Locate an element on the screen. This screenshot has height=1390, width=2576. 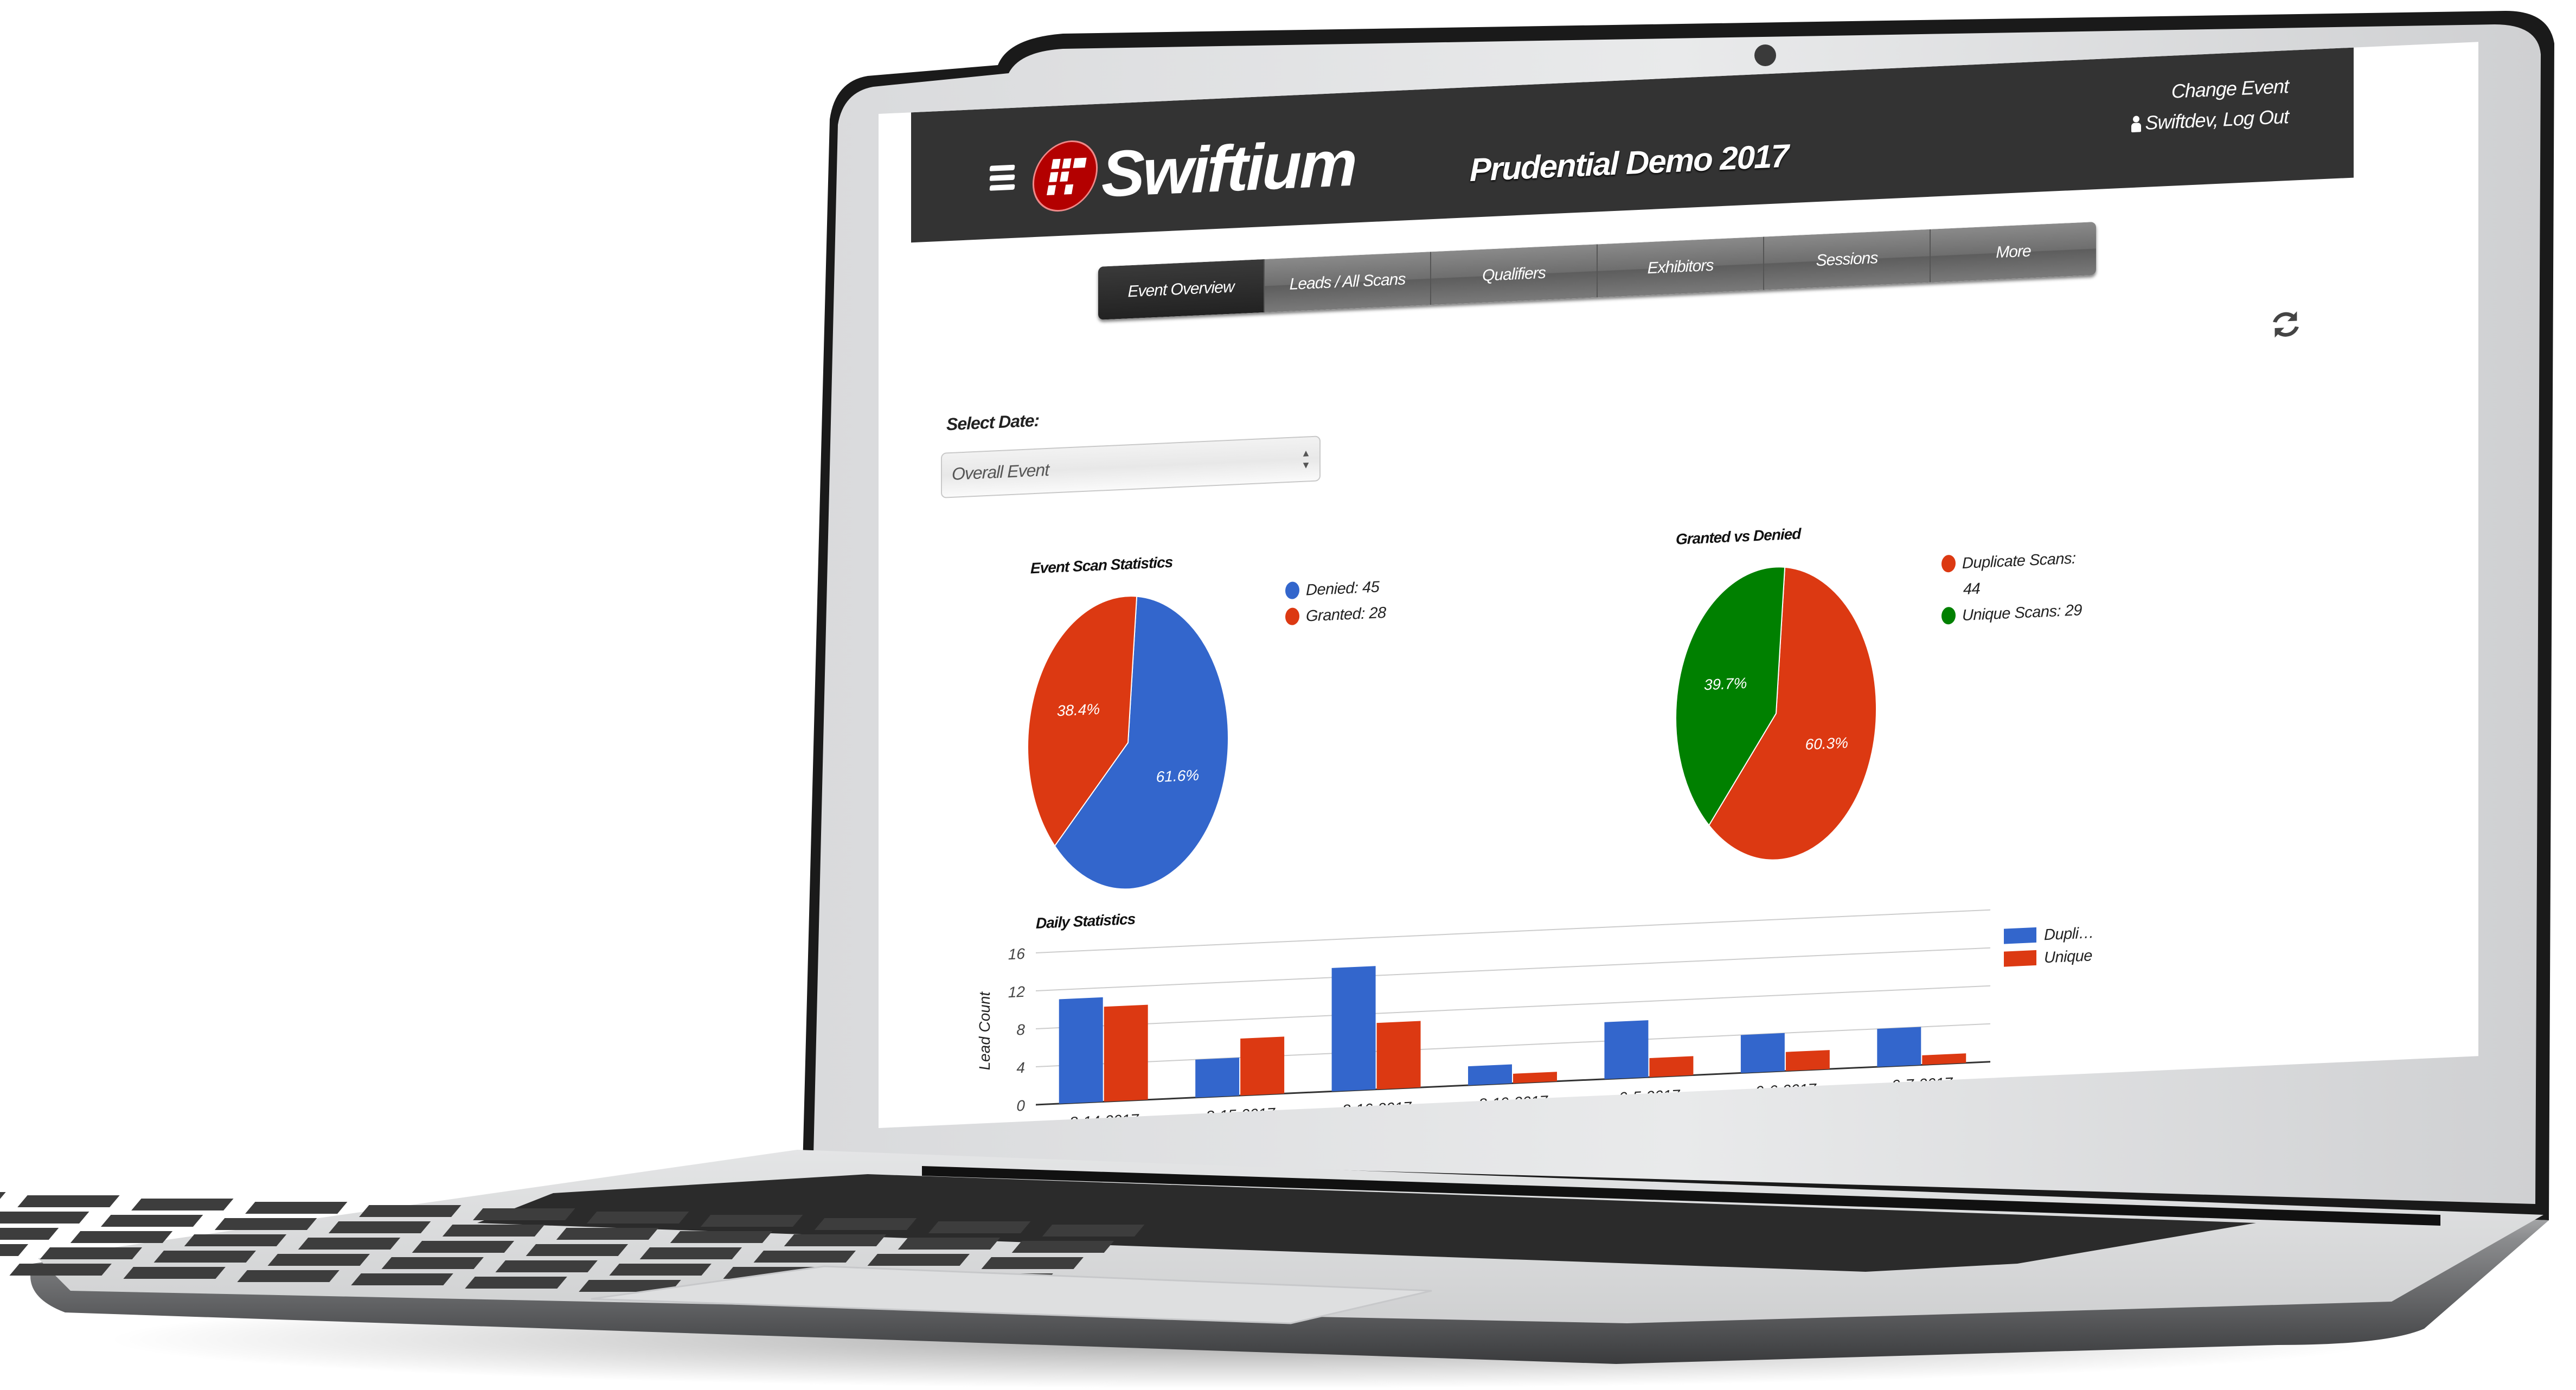
bar-duplicate-8-14-2017 is located at coordinates (1081, 1050).